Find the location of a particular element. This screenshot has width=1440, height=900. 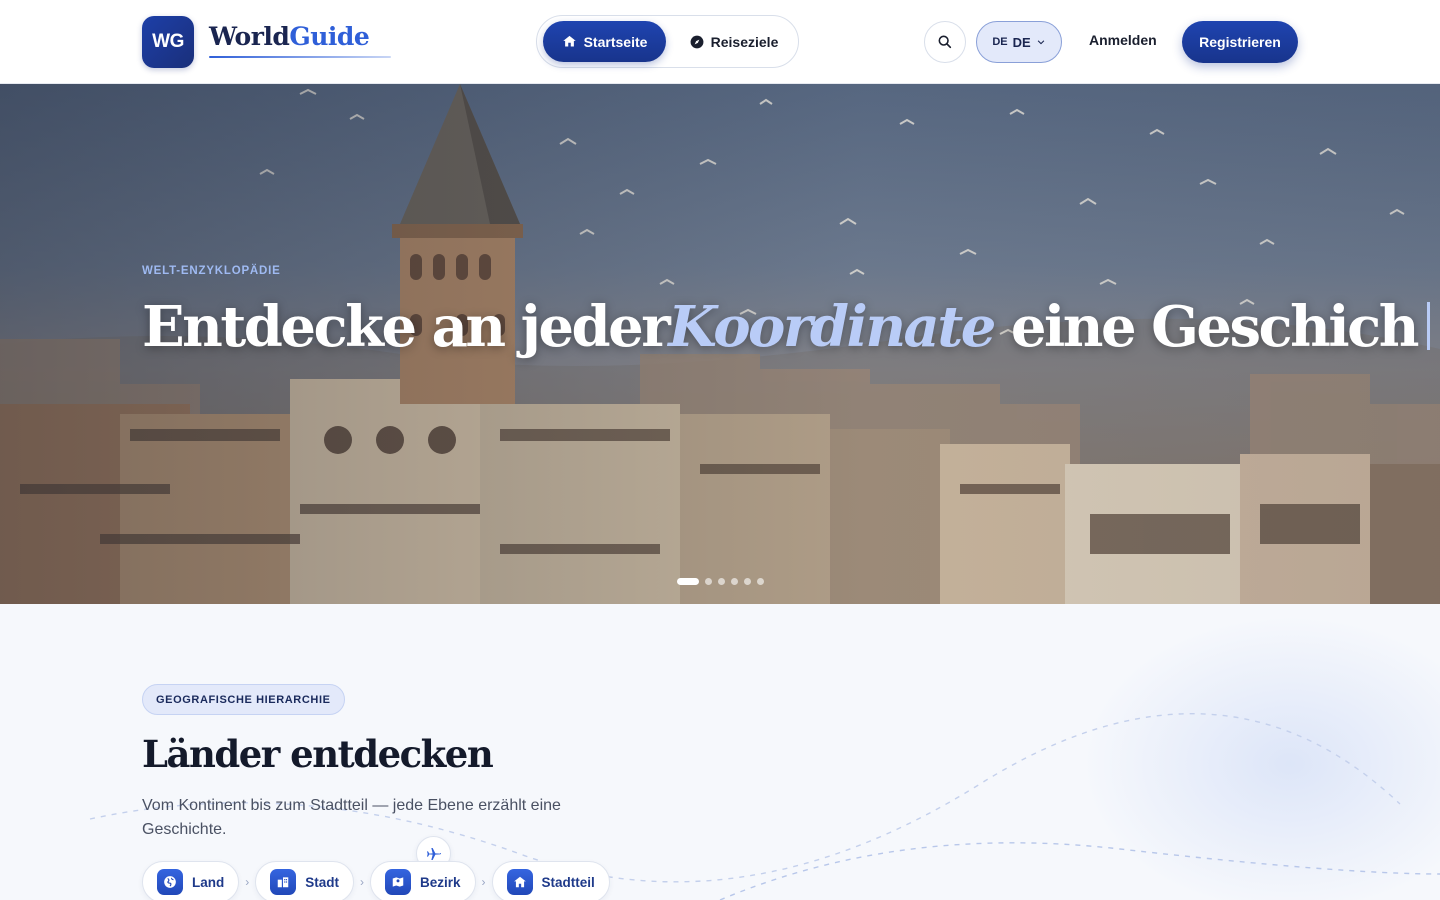

typing-cursor is located at coordinates (1428, 326).